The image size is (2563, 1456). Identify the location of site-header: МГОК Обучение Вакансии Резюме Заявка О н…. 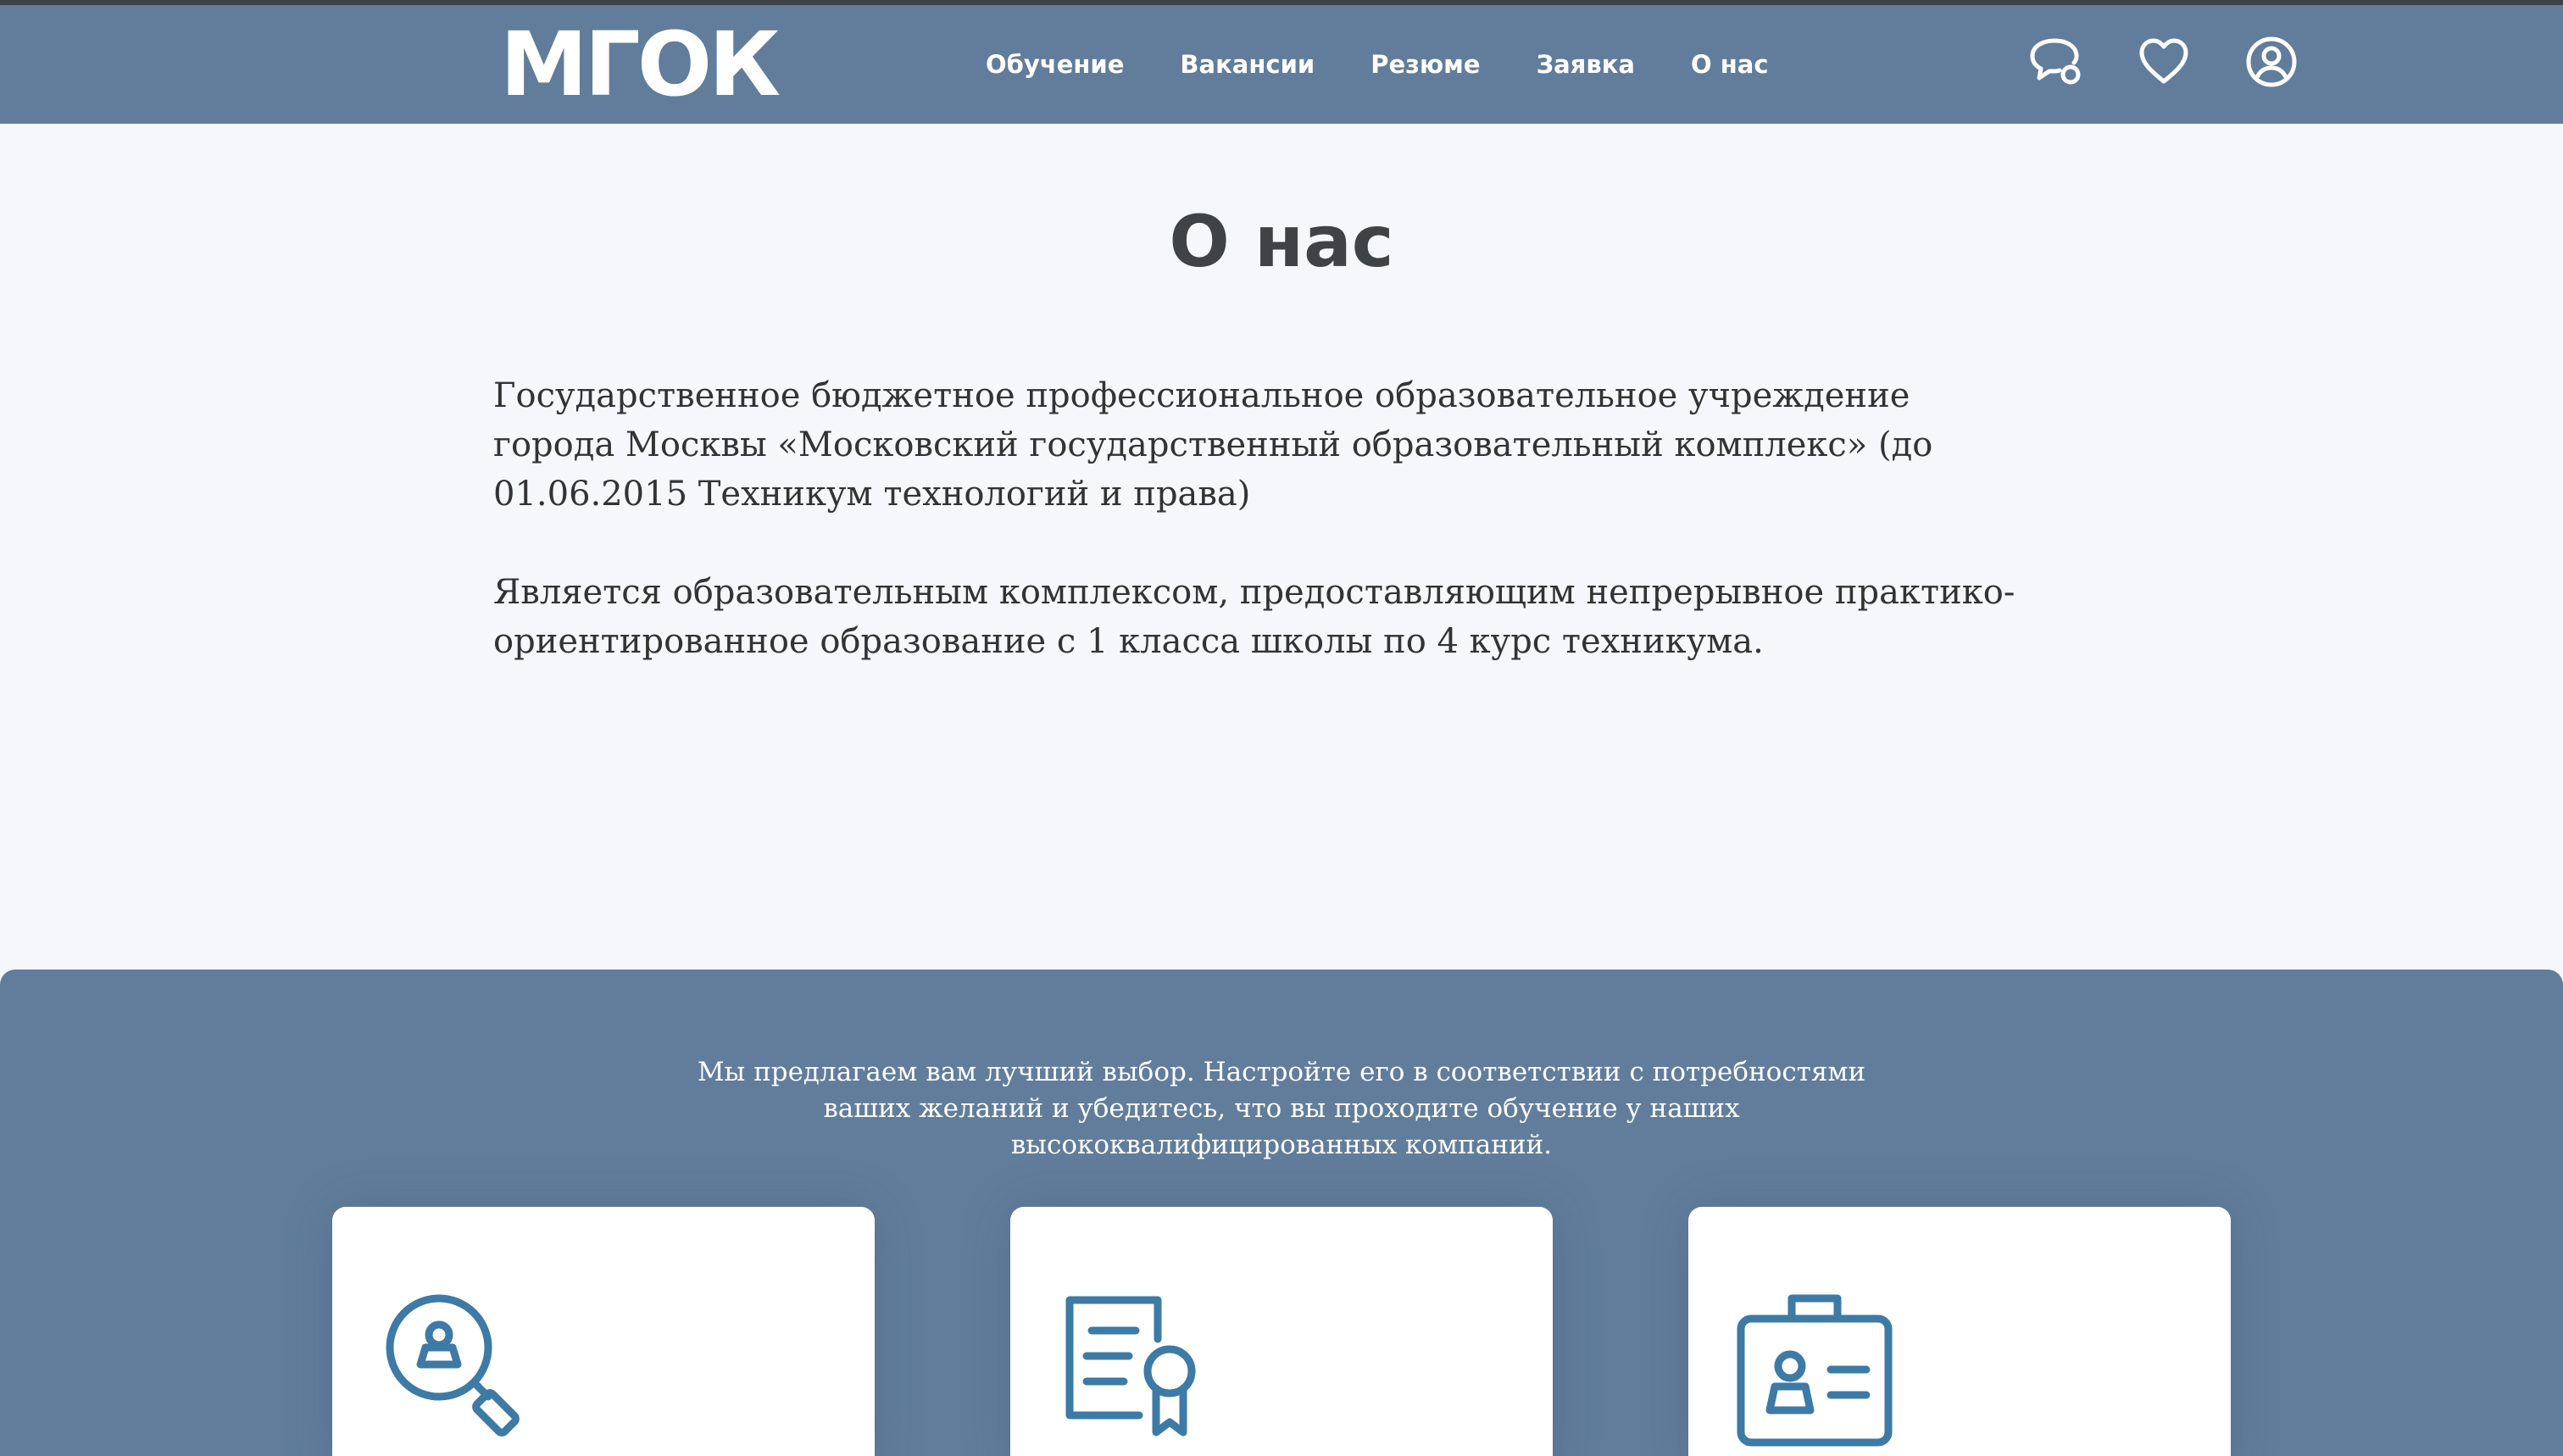
(1281, 64).